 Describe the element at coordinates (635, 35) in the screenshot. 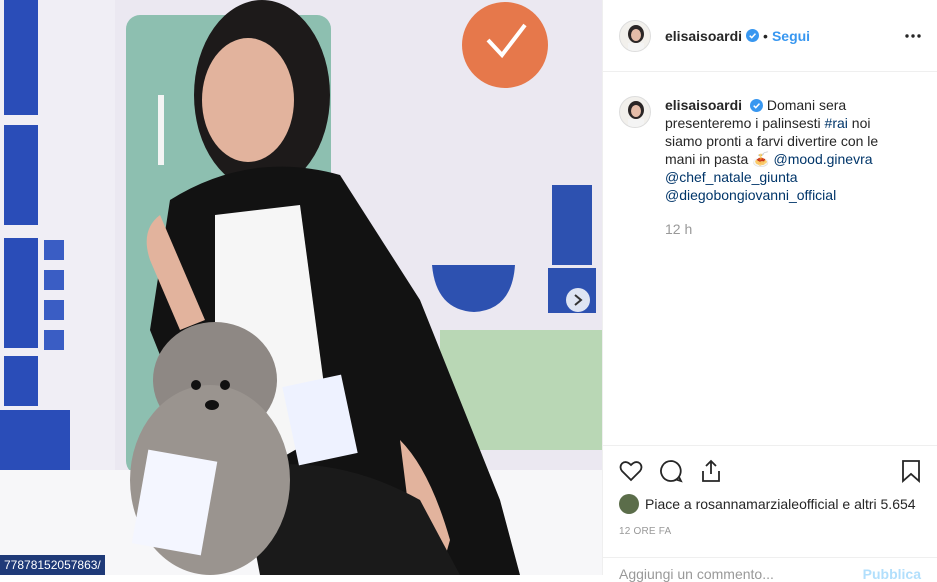

I see `avatar` at that location.